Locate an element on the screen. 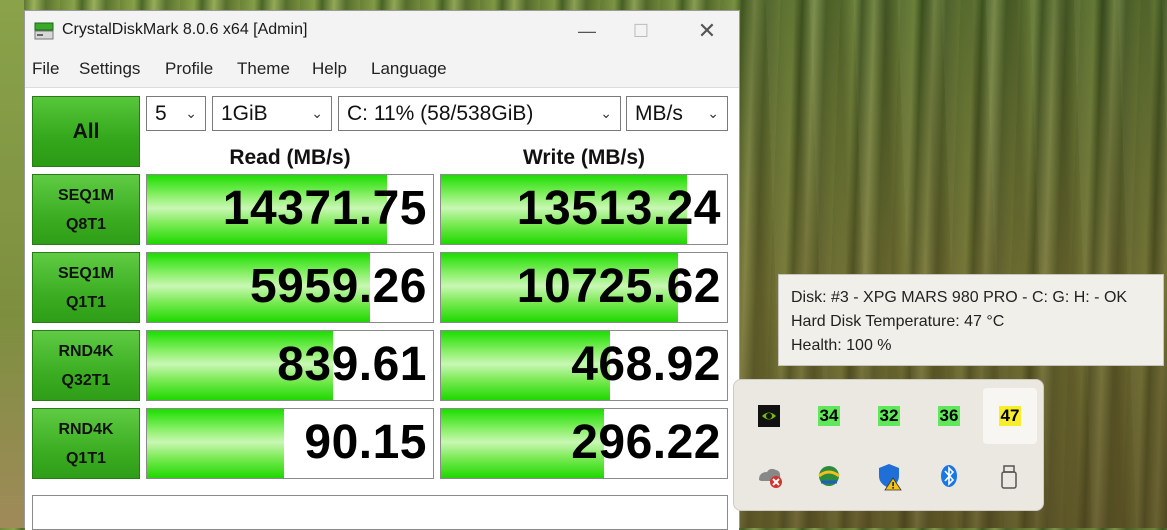 The image size is (1167, 530). read-result-rnd4k-q32t1: 839.61 is located at coordinates (290, 365).